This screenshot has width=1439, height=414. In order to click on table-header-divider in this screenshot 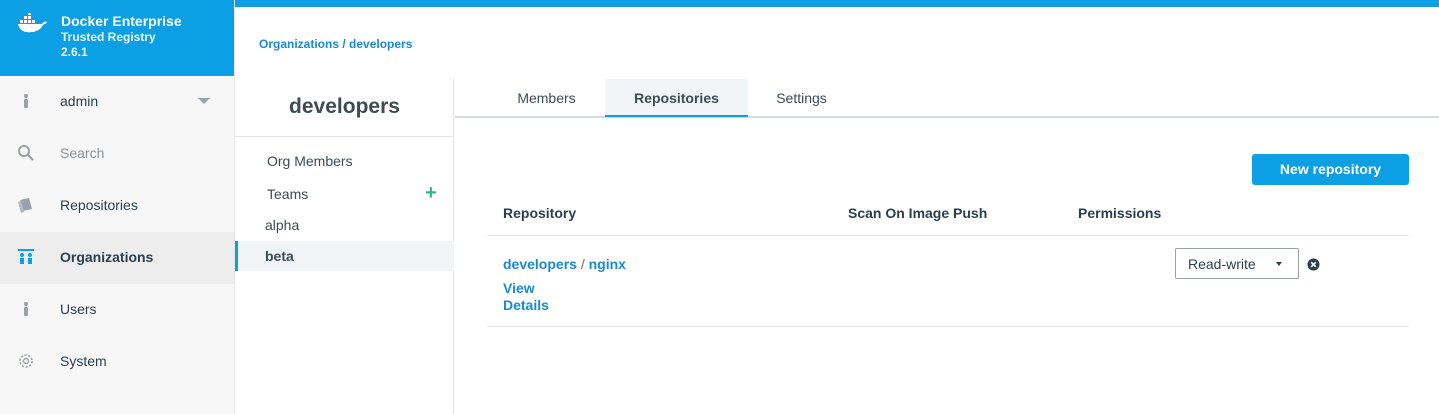, I will do `click(948, 235)`.